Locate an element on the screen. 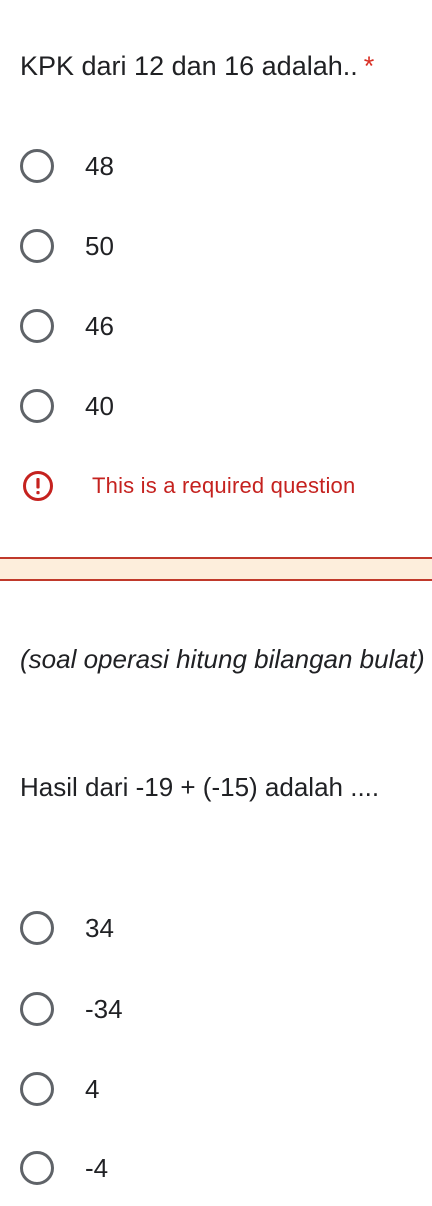 This screenshot has height=1206, width=432. q2-option-3: 4 is located at coordinates (59, 1089).